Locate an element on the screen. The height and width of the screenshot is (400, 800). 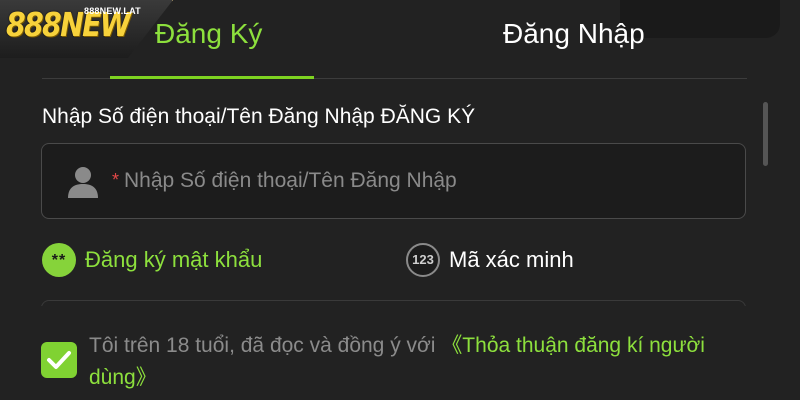
agree-checkbox is located at coordinates (59, 360).